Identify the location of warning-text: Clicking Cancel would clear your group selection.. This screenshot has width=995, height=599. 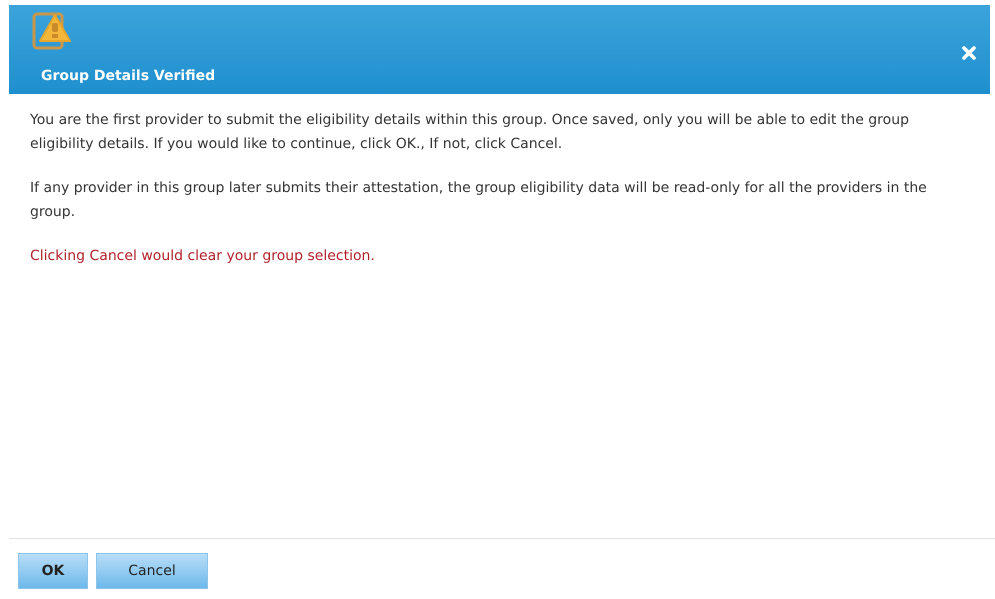
(203, 256).